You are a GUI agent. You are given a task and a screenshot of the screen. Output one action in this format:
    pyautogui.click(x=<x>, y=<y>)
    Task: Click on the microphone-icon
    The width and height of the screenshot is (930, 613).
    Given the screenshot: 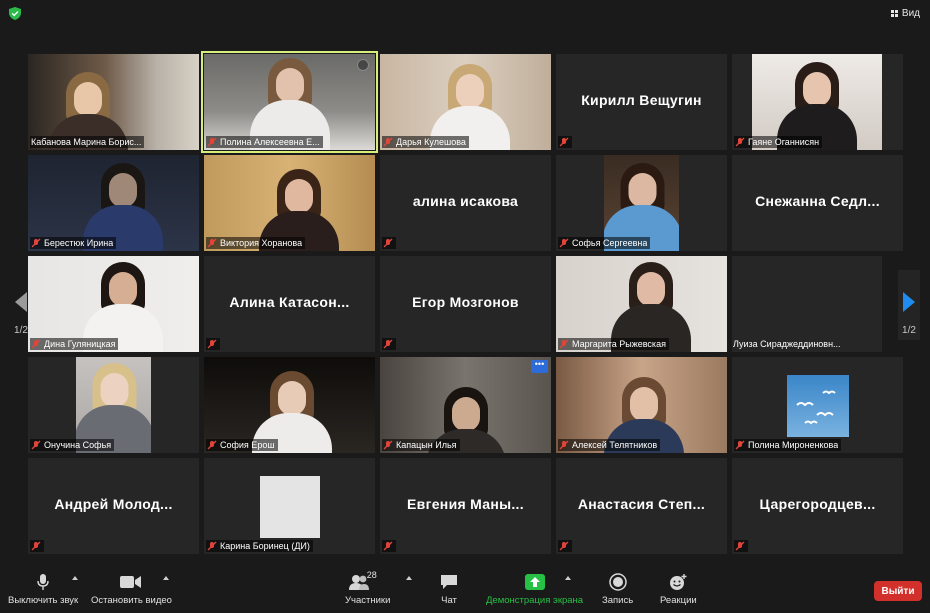 What is the action you would take?
    pyautogui.click(x=43, y=582)
    